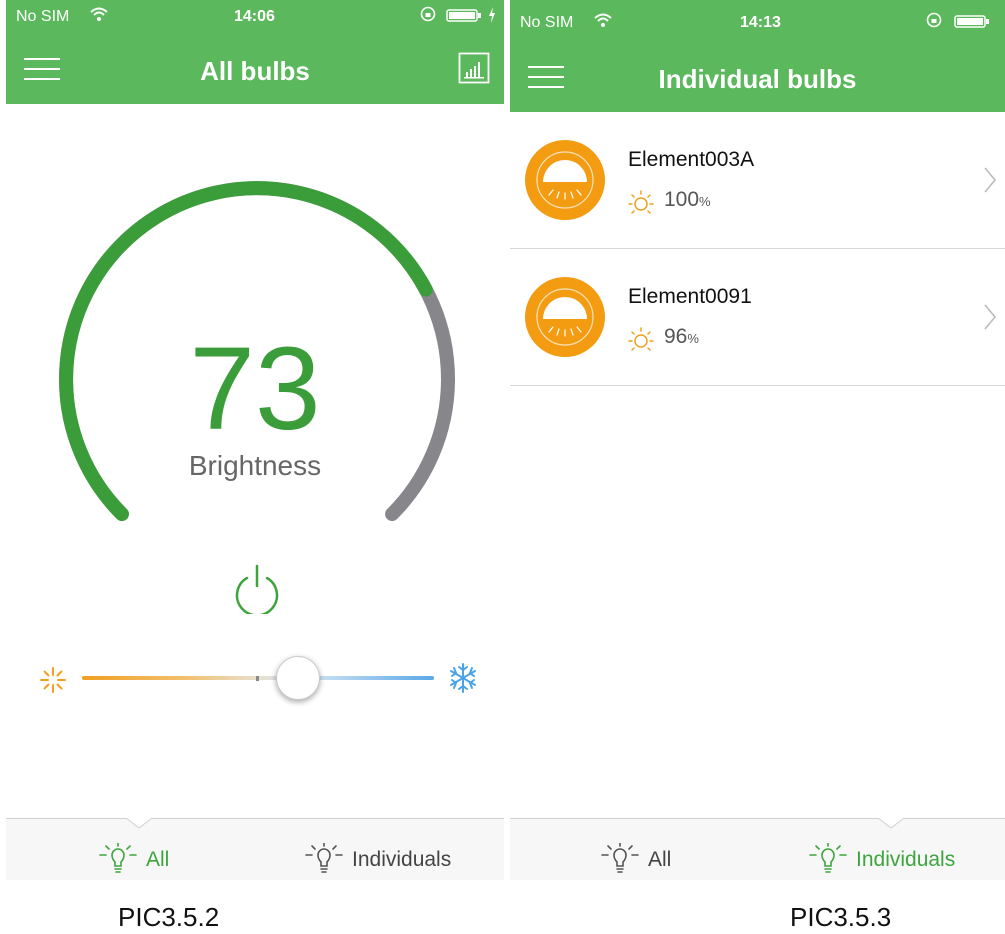  I want to click on brightness-label: Brightness, so click(255, 465).